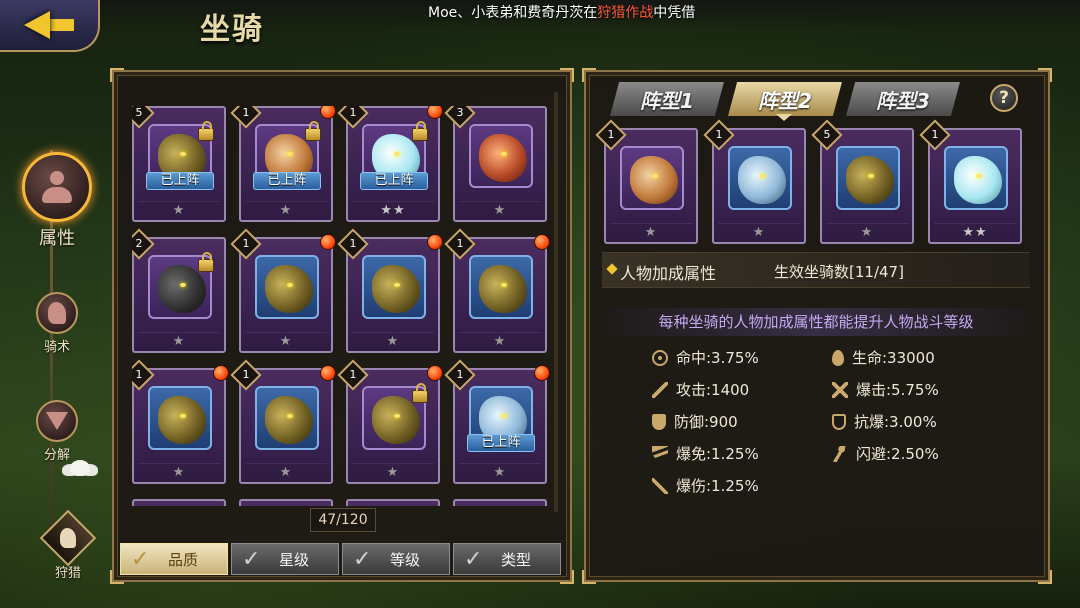  I want to click on phoenix-mount-icon, so click(503, 158).